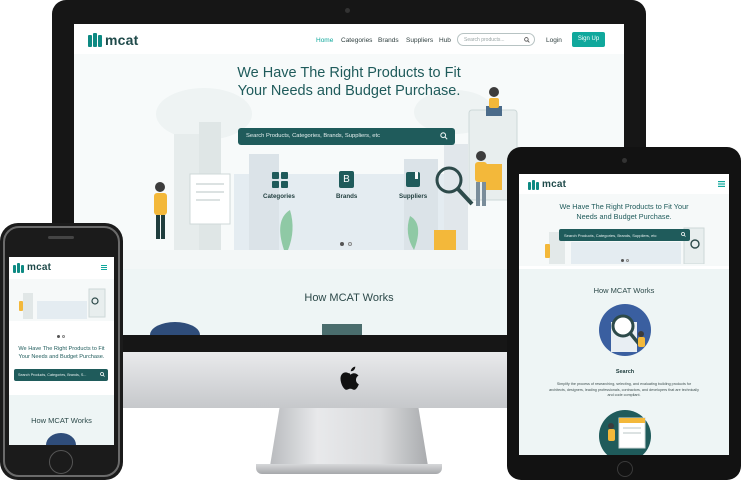  Describe the element at coordinates (388, 40) in the screenshot. I see `nav-brands-link: Brands` at that location.